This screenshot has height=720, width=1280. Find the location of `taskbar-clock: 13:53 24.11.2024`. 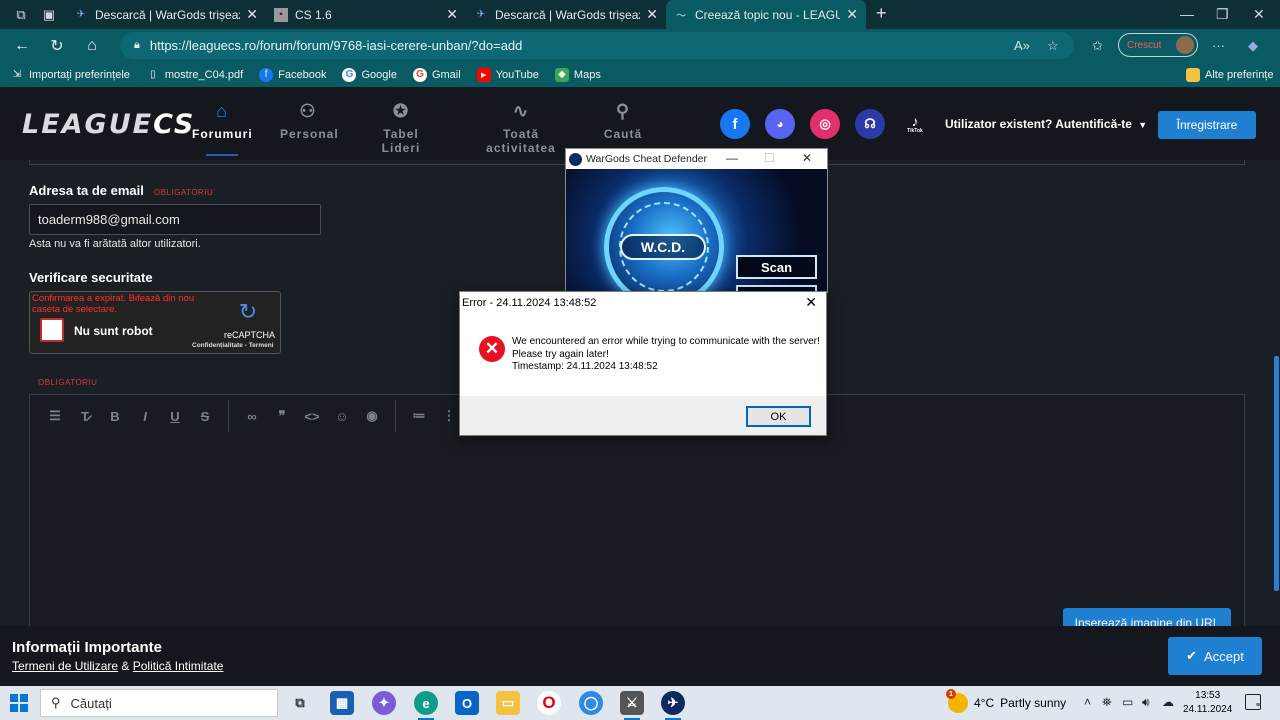

taskbar-clock: 13:53 24.11.2024 is located at coordinates (1207, 703).